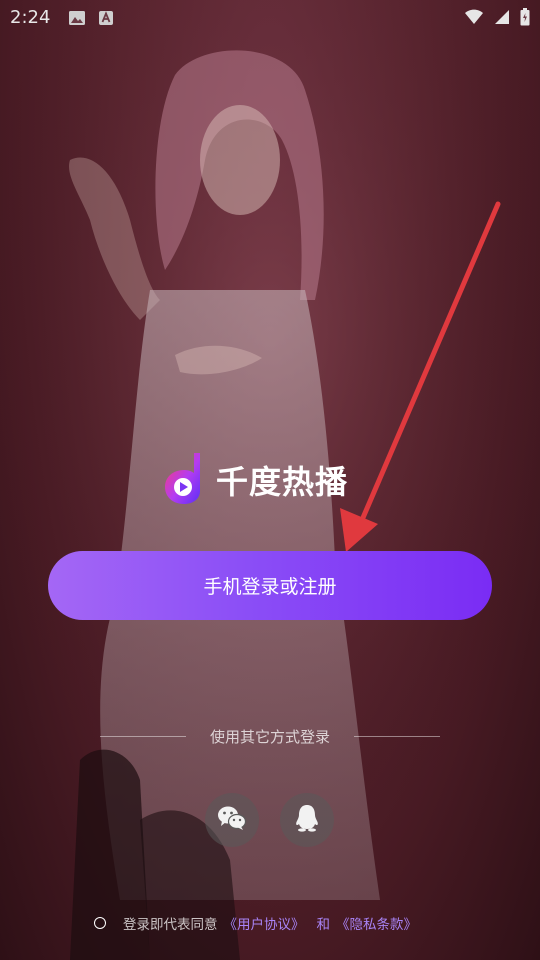 Image resolution: width=540 pixels, height=960 pixels. Describe the element at coordinates (474, 19) in the screenshot. I see `wifi-icon` at that location.